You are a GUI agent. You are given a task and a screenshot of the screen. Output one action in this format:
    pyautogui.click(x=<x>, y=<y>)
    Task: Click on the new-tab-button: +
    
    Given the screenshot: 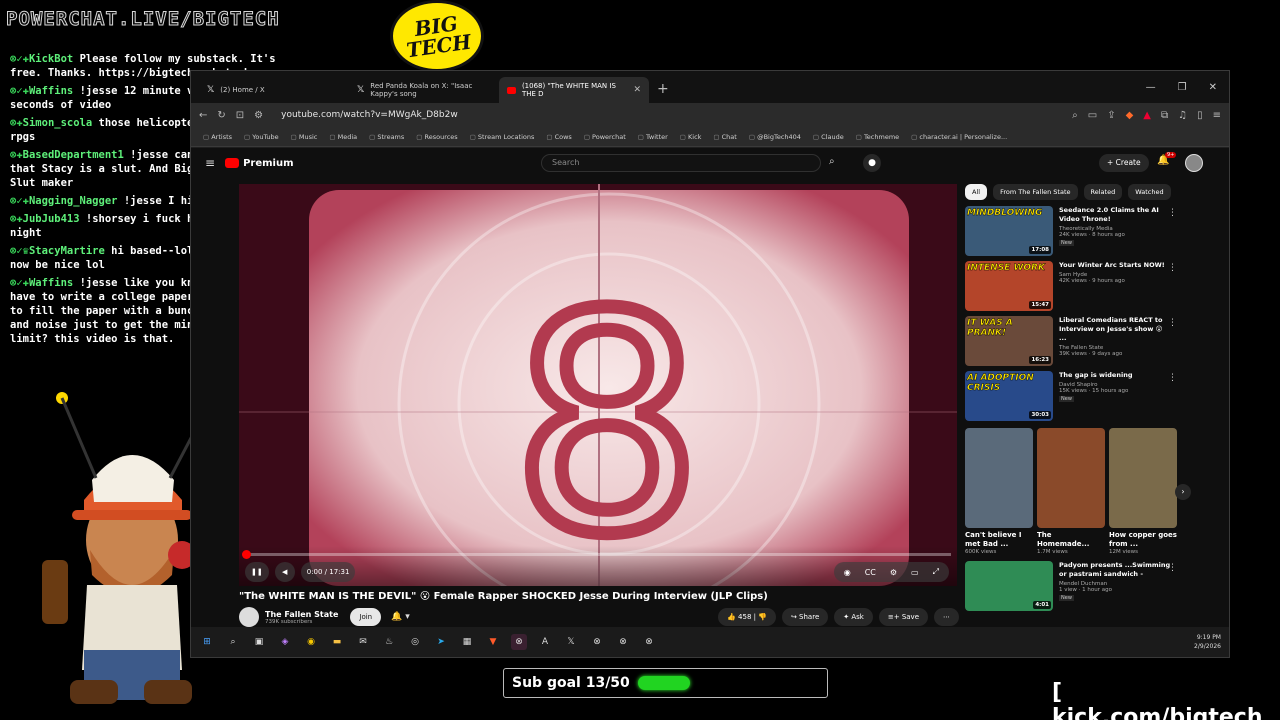 What is the action you would take?
    pyautogui.click(x=663, y=92)
    